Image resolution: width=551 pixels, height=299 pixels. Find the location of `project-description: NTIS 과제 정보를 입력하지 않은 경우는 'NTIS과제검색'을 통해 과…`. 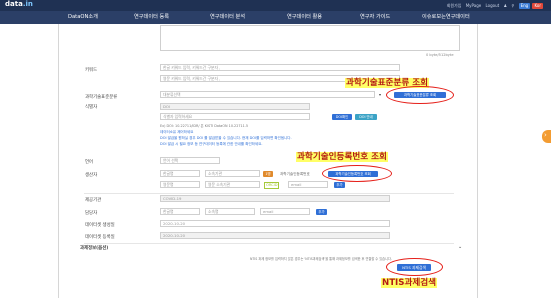

project-description: NTIS 과제 정보를 입력하지 않은 경우는 'NTIS과제검색'을 통해 과… is located at coordinates (321, 259).